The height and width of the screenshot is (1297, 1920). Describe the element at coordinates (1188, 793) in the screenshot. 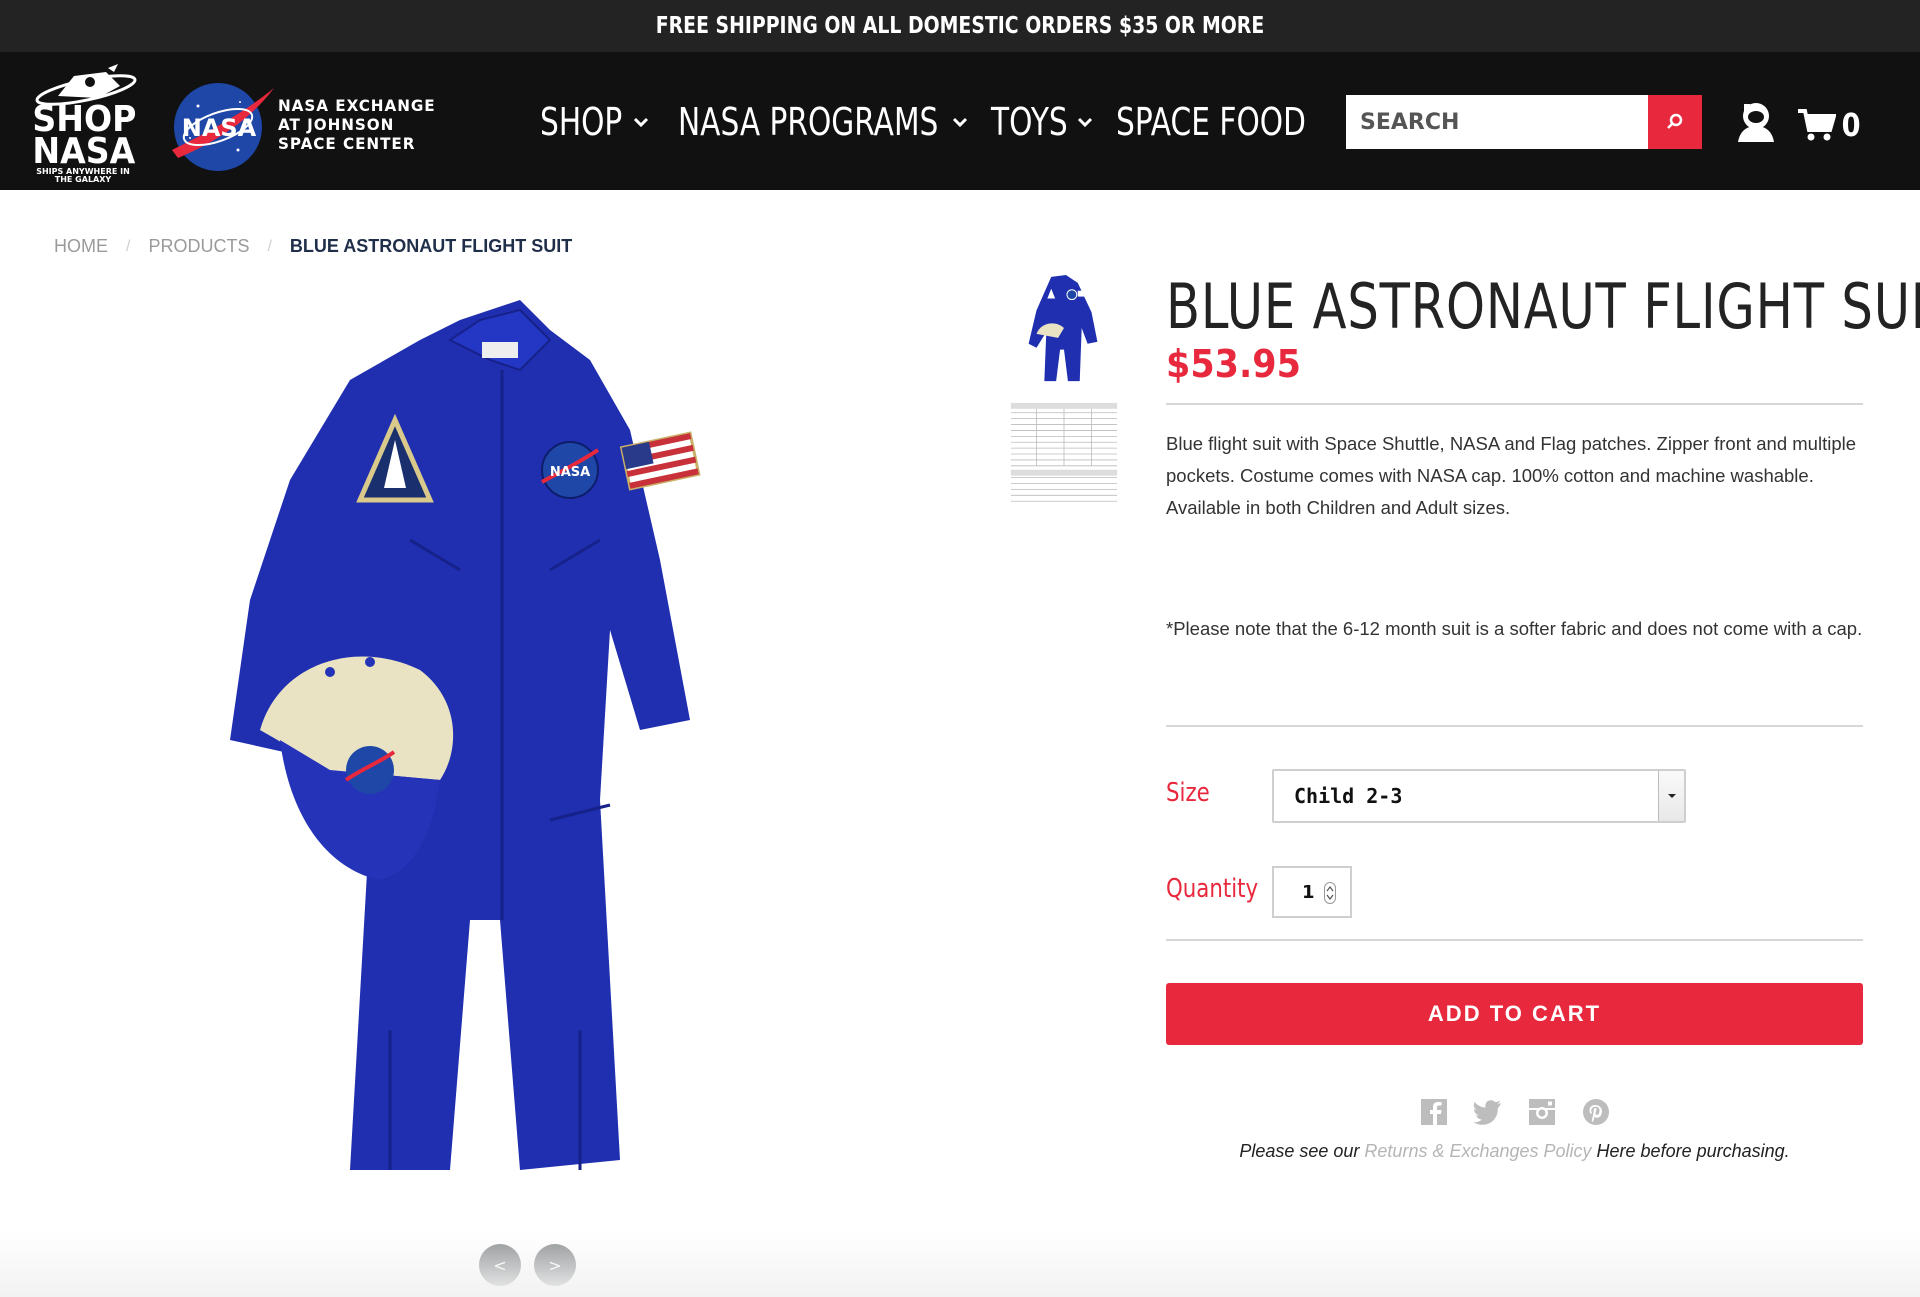

I see `size-label: Size` at that location.